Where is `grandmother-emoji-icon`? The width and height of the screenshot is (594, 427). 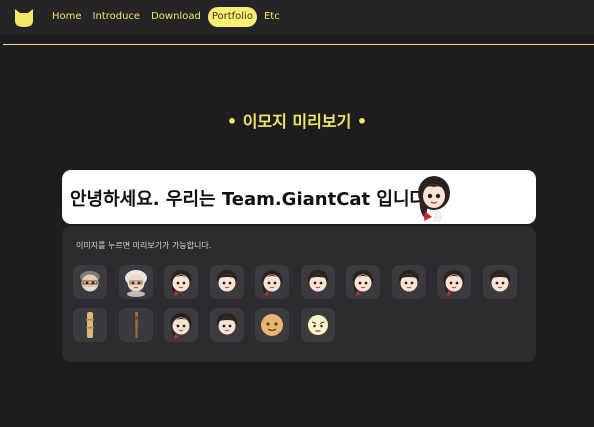
grandmother-emoji-icon is located at coordinates (136, 282).